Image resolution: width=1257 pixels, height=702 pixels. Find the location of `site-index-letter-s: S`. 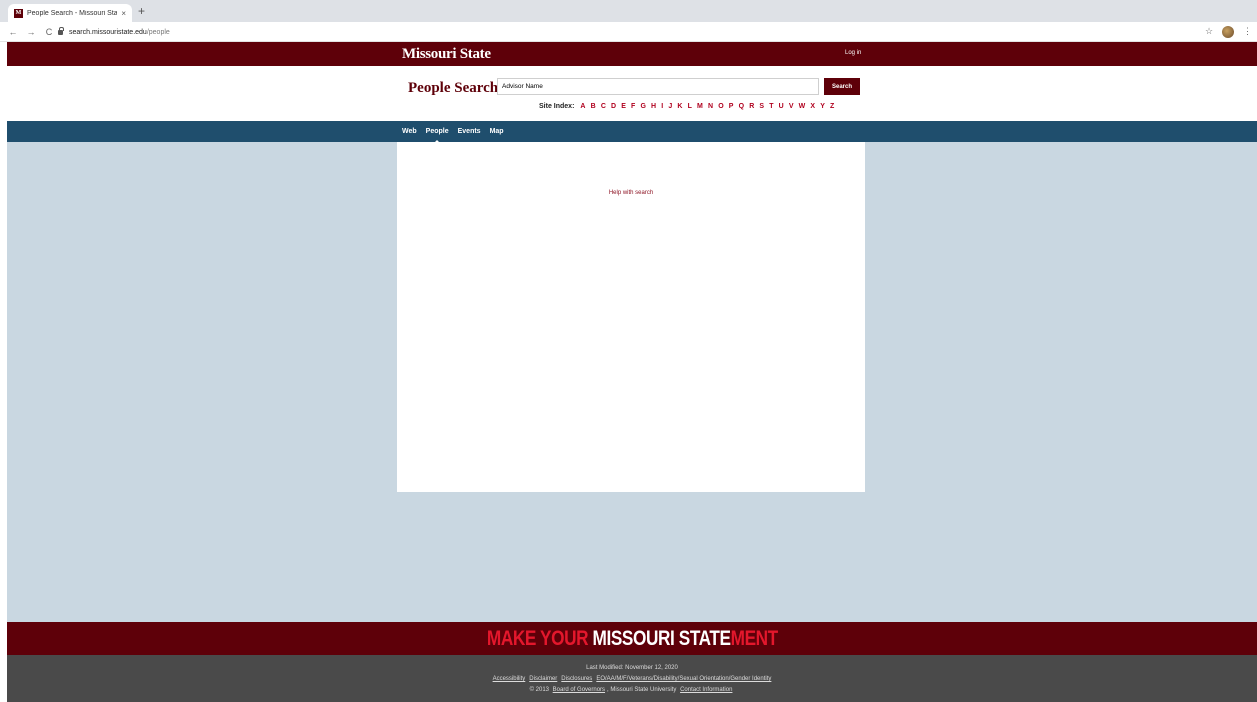

site-index-letter-s: S is located at coordinates (761, 106).